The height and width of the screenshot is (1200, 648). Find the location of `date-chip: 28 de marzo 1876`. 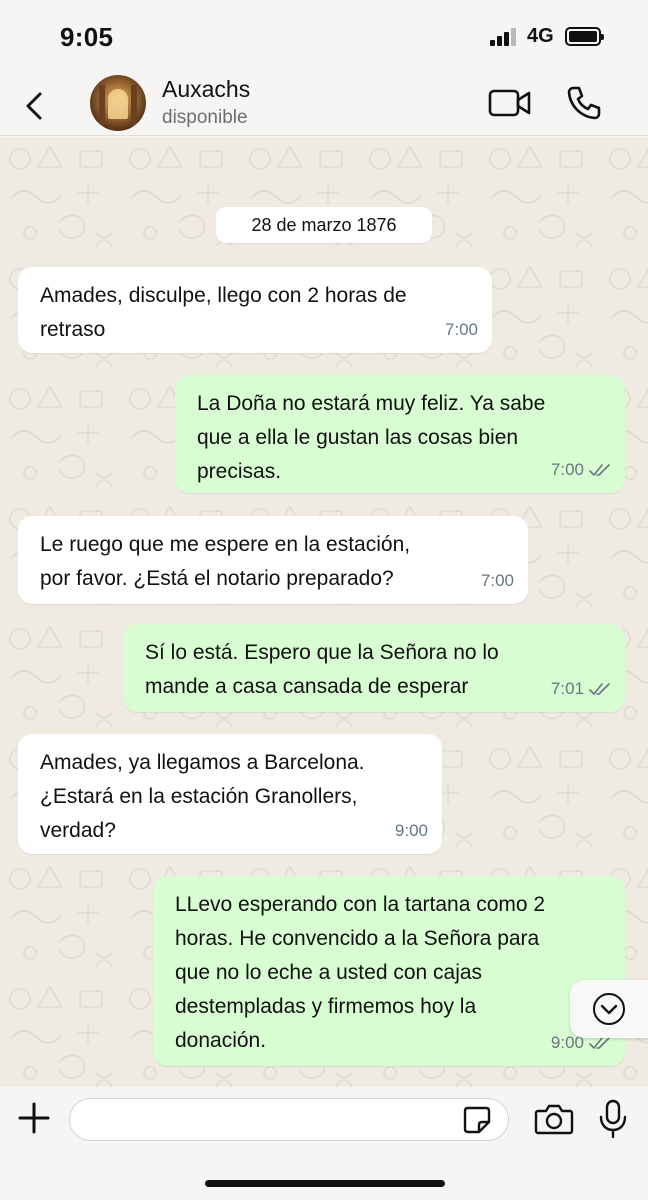

date-chip: 28 de marzo 1876 is located at coordinates (324, 225).